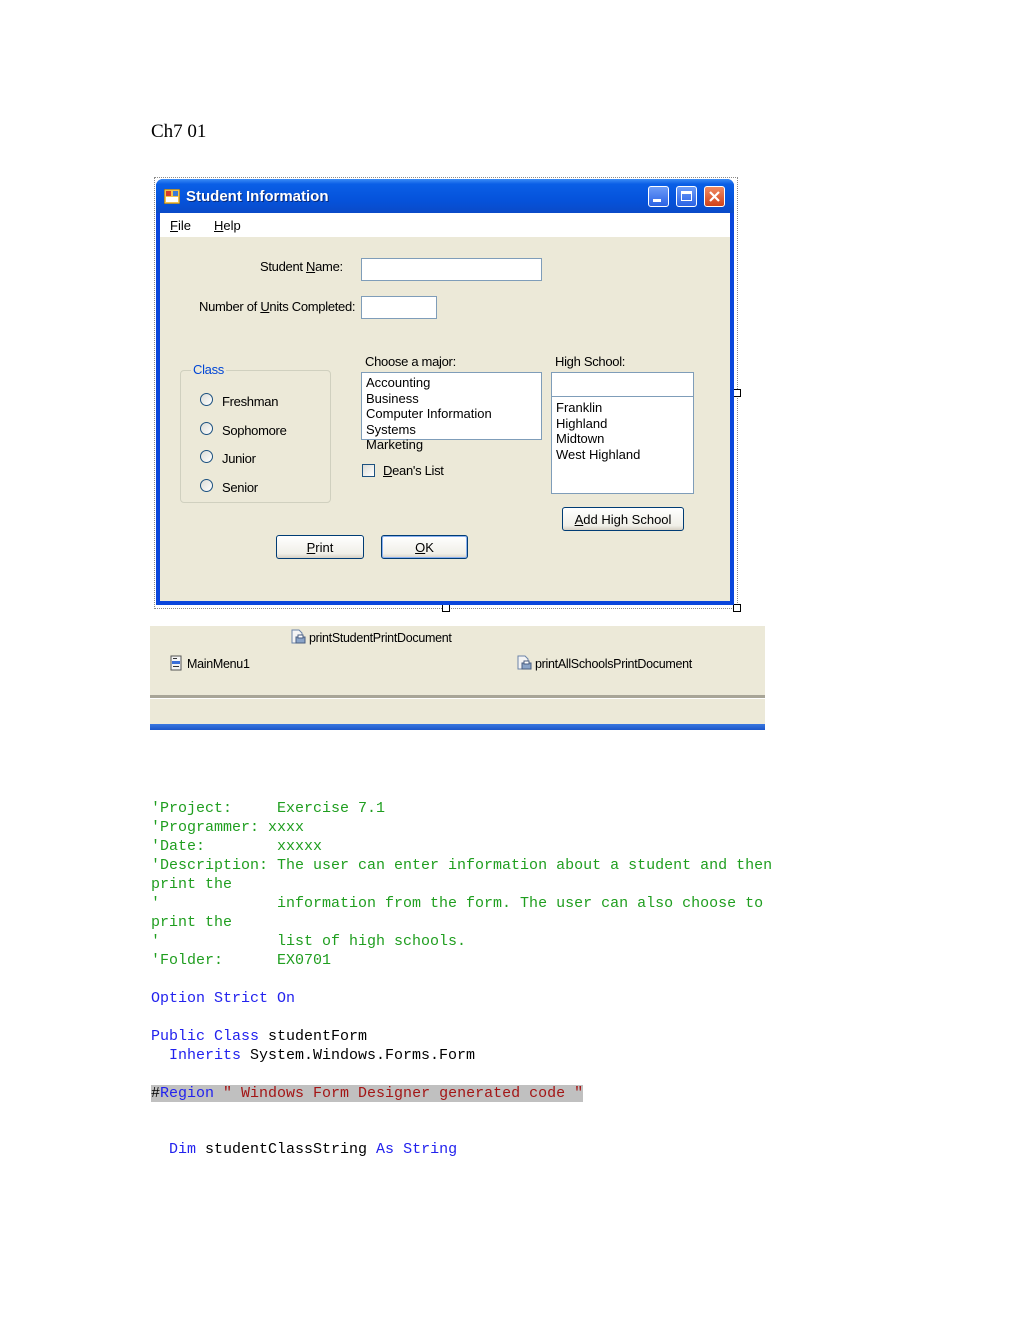 The image size is (1020, 1320). What do you see at coordinates (250, 401) in the screenshot?
I see `radio-freshman-label: Freshman` at bounding box center [250, 401].